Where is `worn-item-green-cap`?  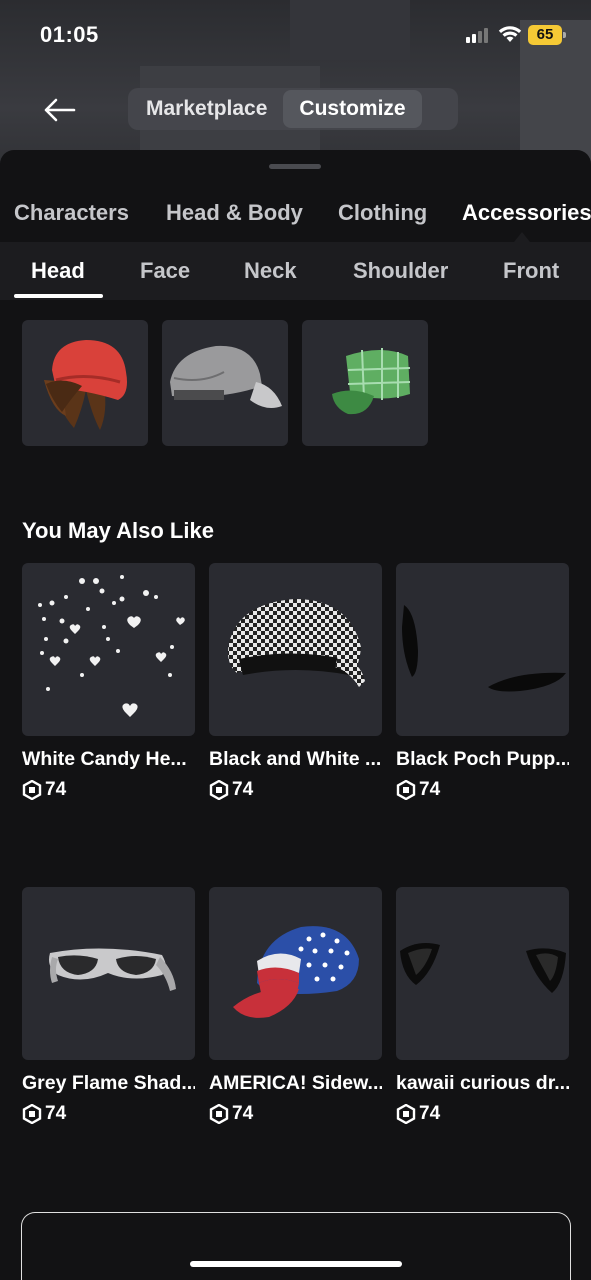 worn-item-green-cap is located at coordinates (365, 383).